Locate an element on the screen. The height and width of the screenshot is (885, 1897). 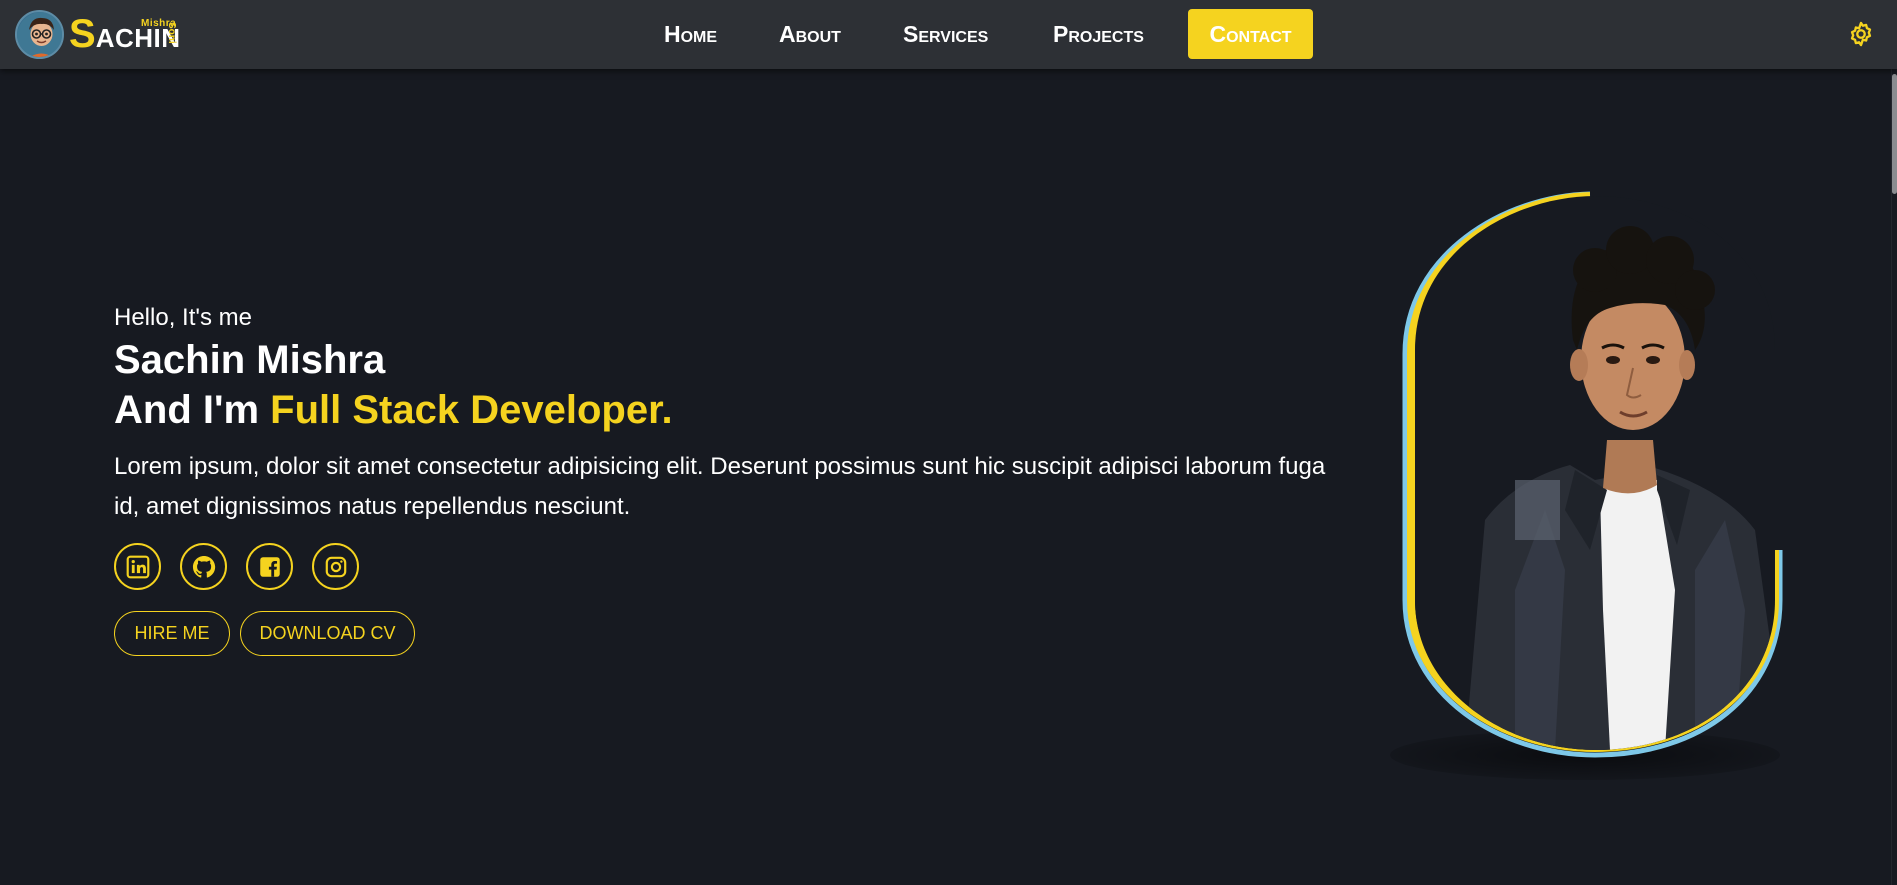
linkedin-link is located at coordinates (137, 566).